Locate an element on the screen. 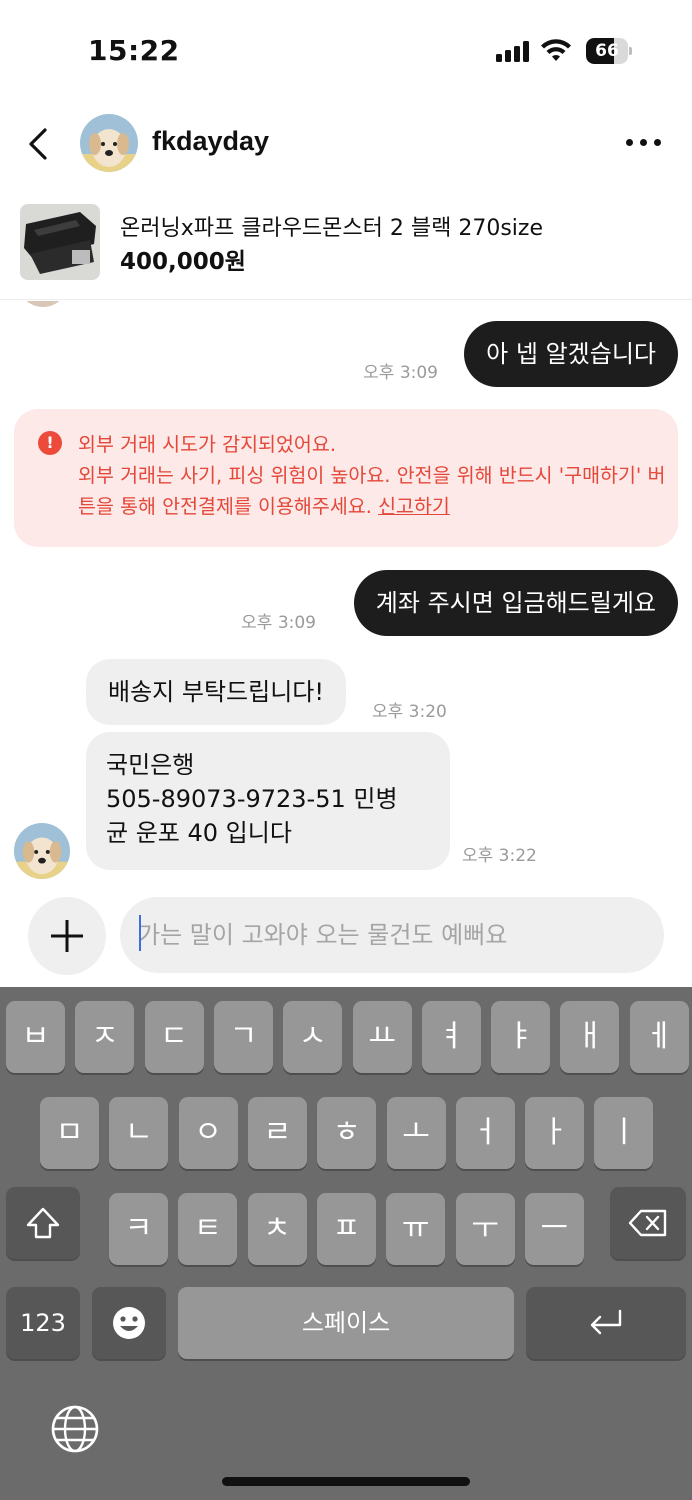  key-8: ㅑ is located at coordinates (521, 1037).